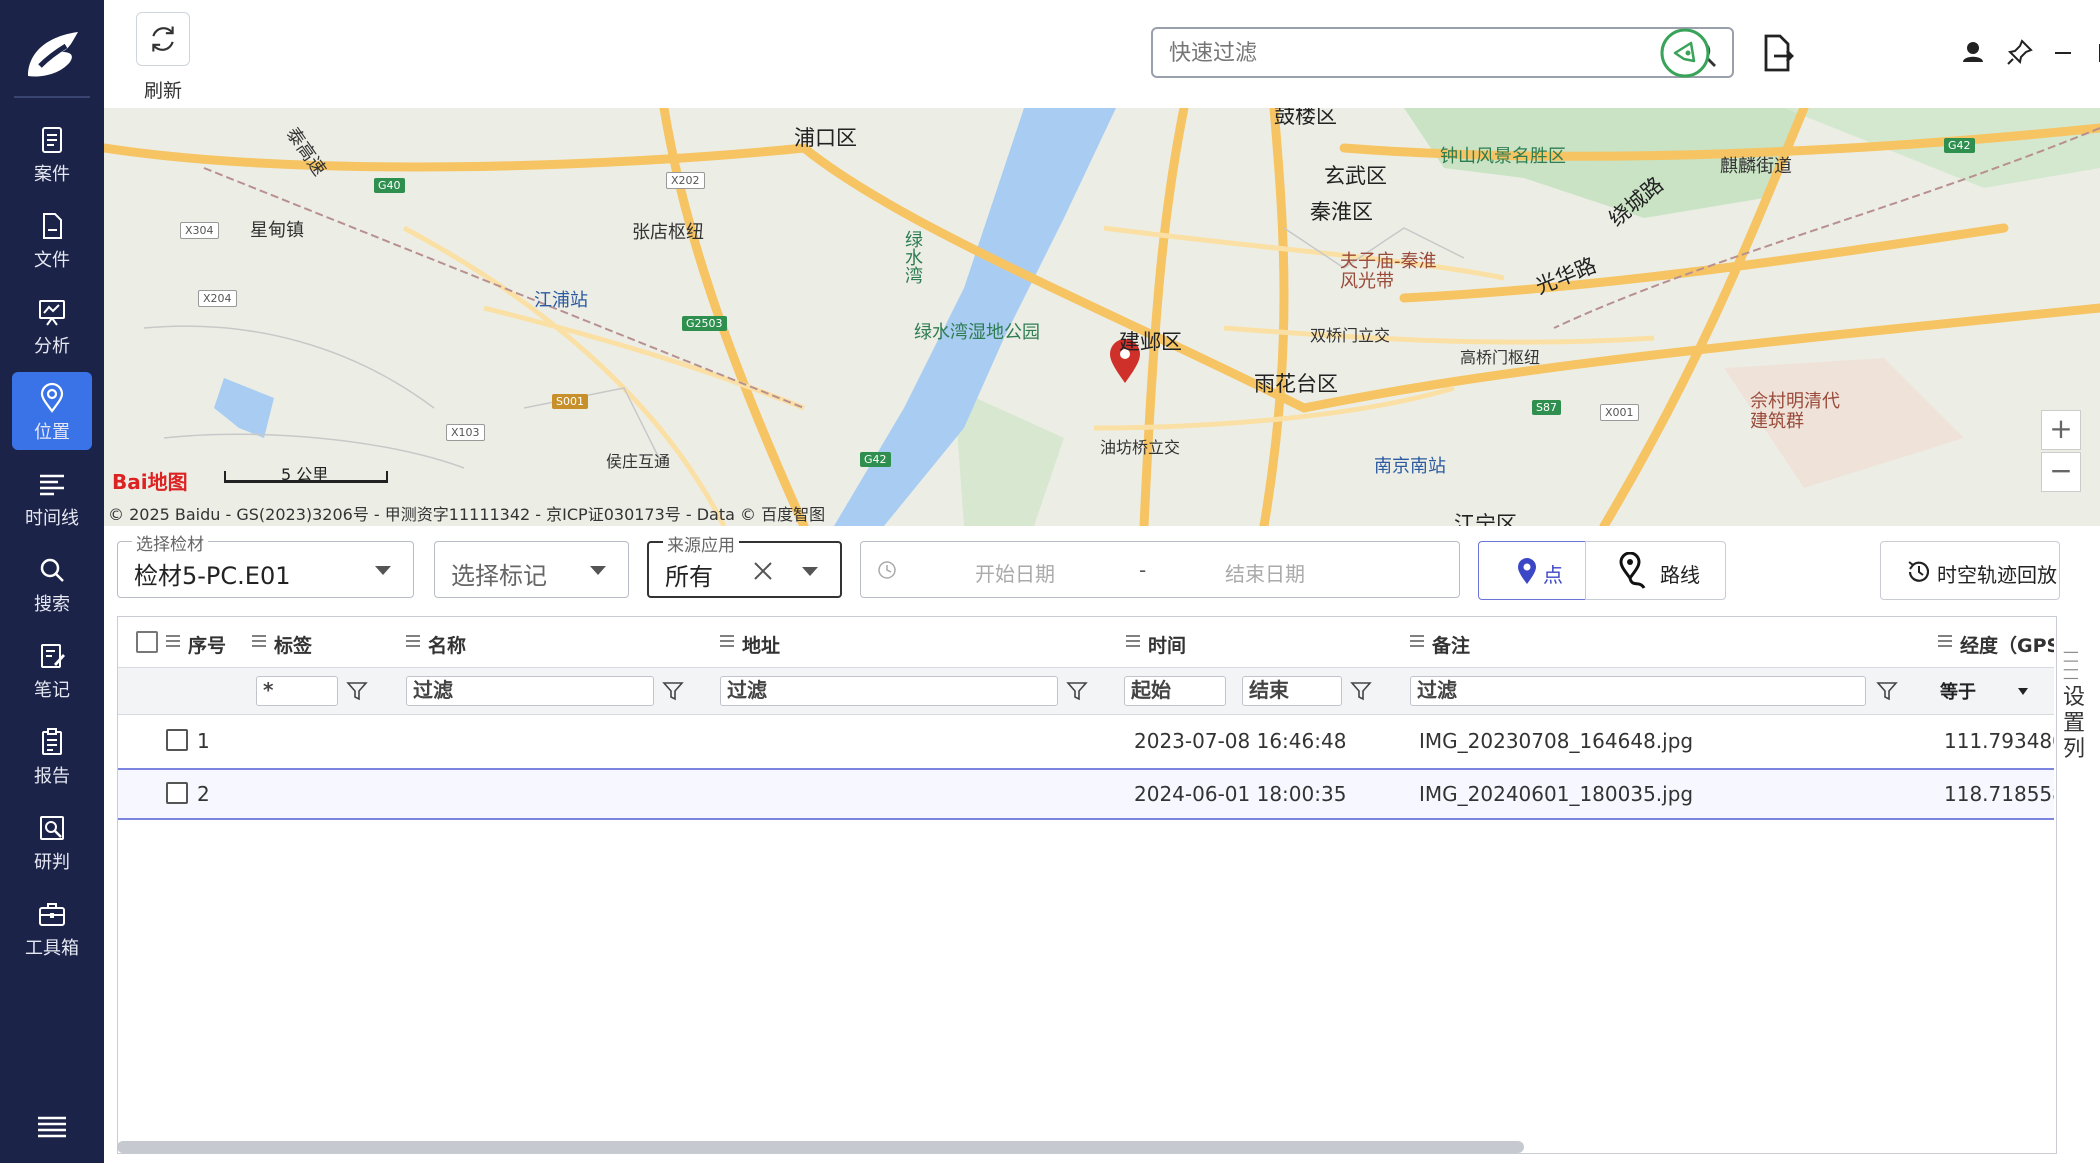 This screenshot has width=2100, height=1163. I want to click on sidebar-item-label: 案件, so click(52, 174).